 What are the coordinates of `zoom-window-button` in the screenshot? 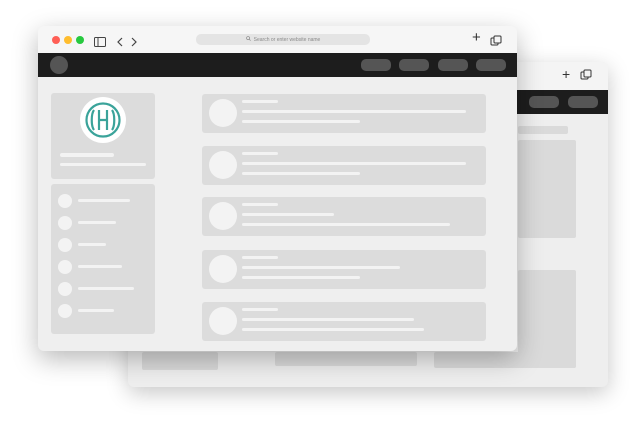 It's located at (80, 40).